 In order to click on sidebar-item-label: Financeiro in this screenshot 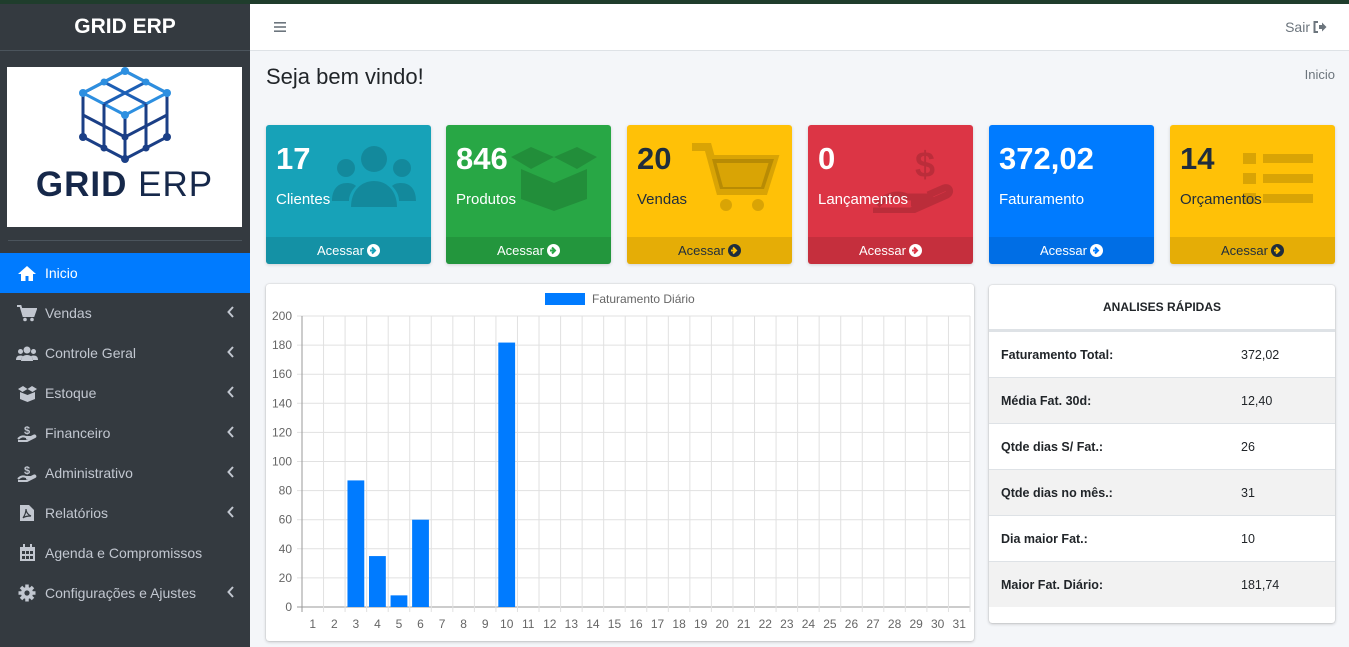, I will do `click(78, 433)`.